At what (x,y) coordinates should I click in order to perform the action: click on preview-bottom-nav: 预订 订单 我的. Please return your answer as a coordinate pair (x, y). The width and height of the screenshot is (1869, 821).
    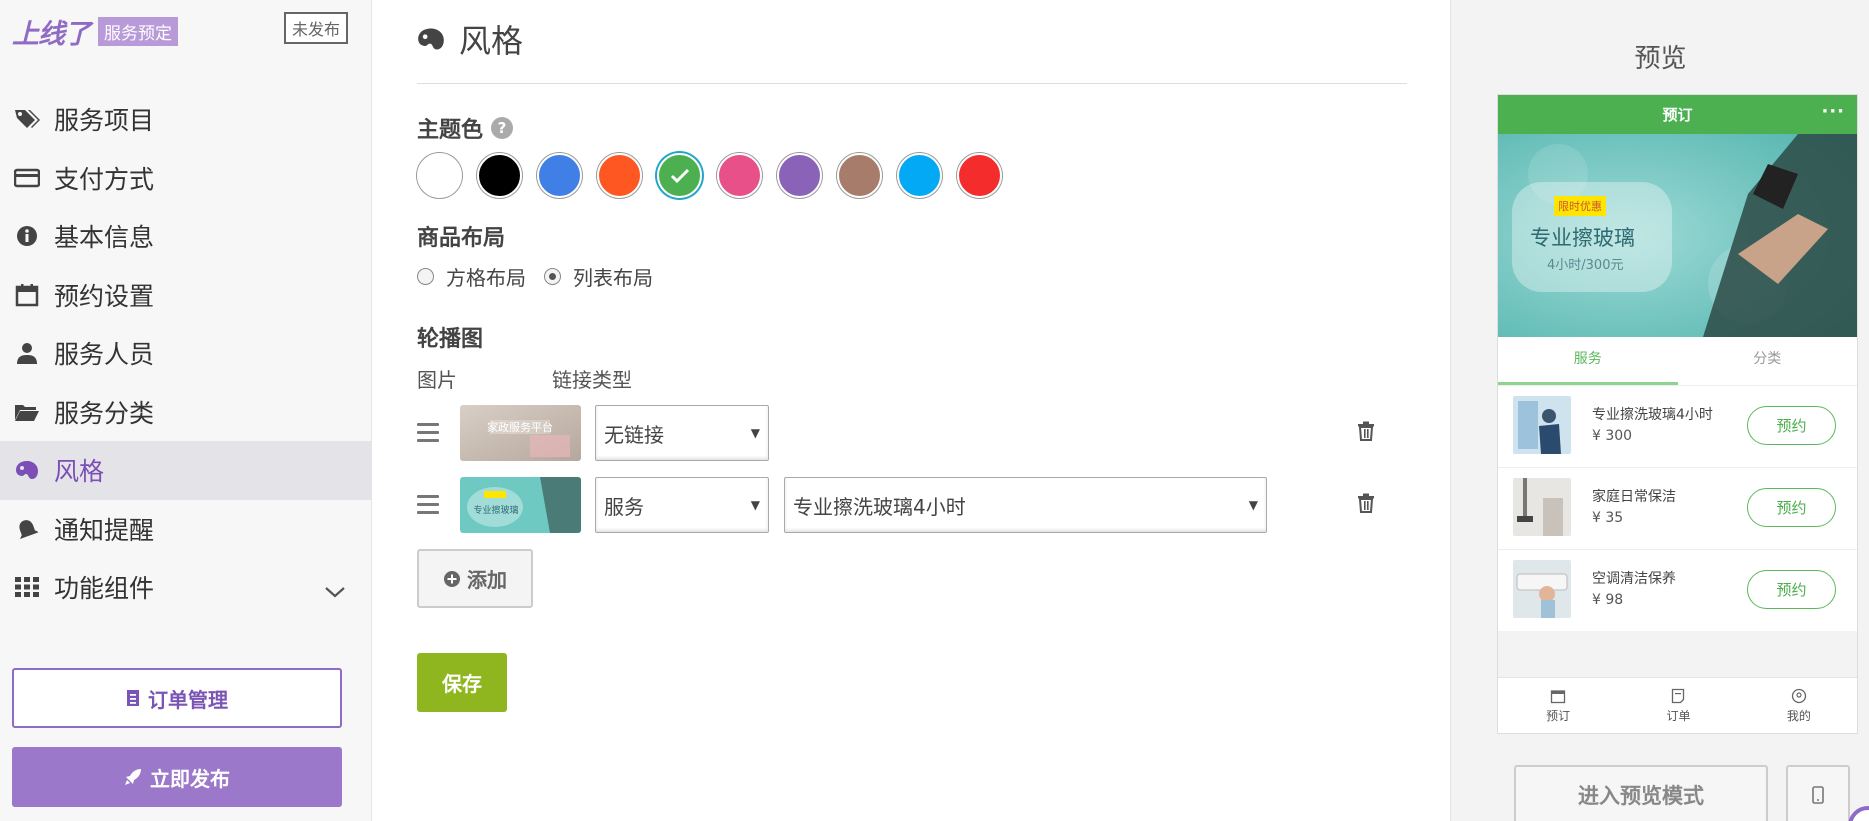
    Looking at the image, I should click on (1677, 705).